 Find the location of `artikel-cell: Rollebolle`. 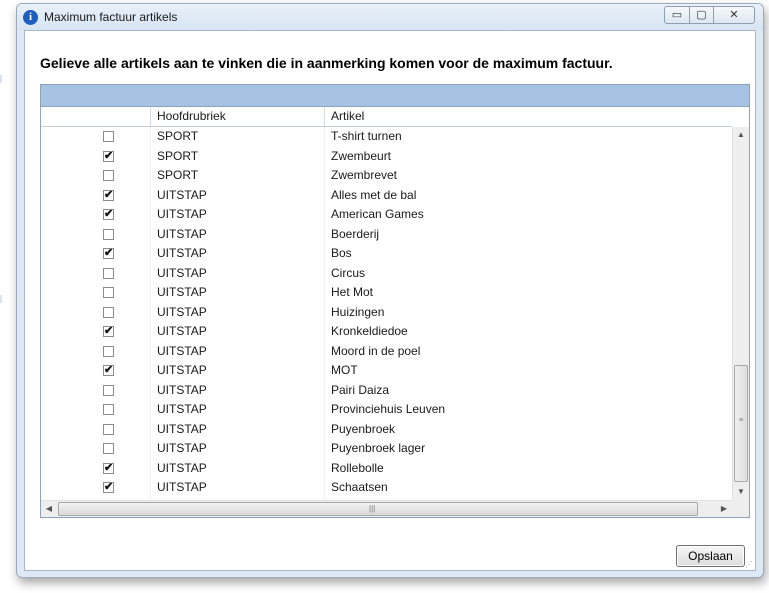

artikel-cell: Rollebolle is located at coordinates (357, 467).